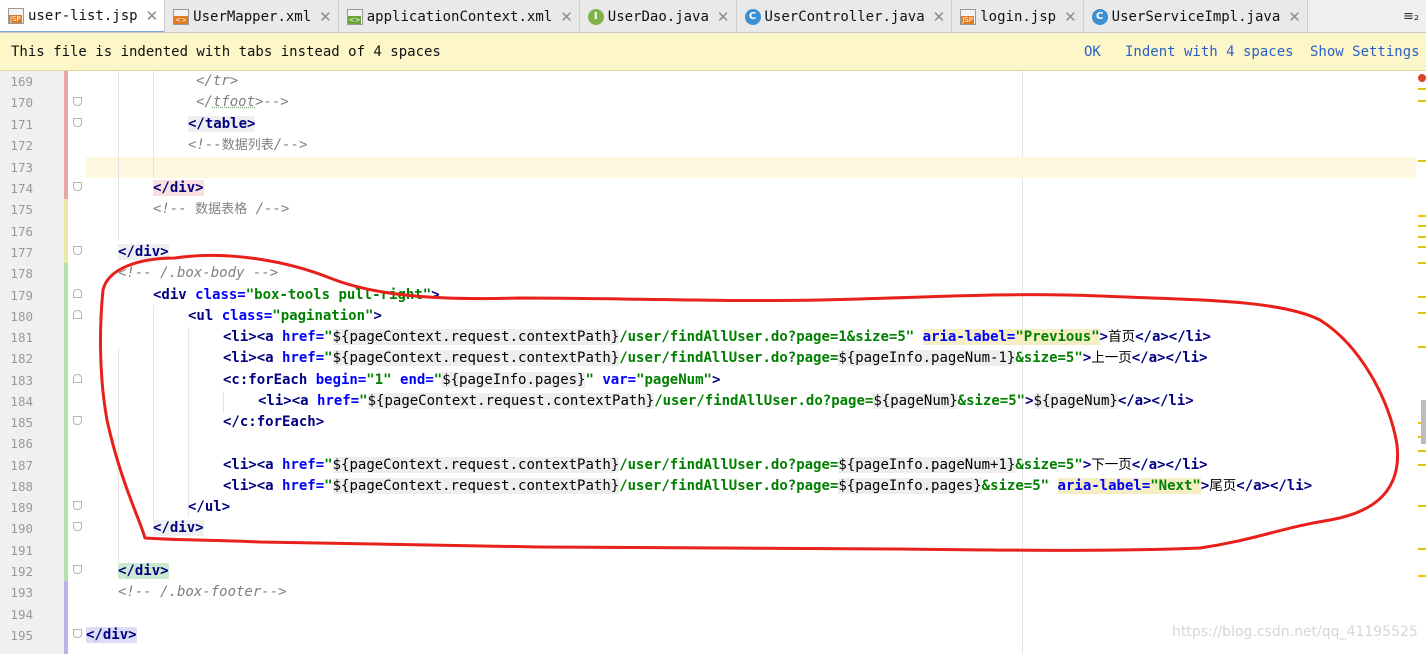 This screenshot has width=1426, height=654. Describe the element at coordinates (1092, 52) in the screenshot. I see `ok-link: OK` at that location.